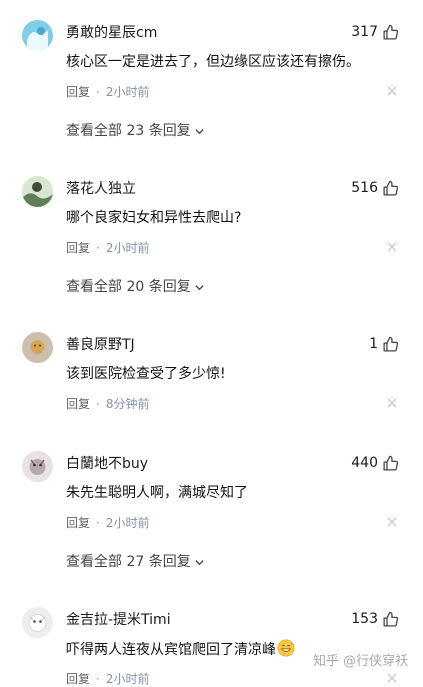 Image resolution: width=423 pixels, height=687 pixels. What do you see at coordinates (100, 345) in the screenshot?
I see `username: 善良原野TJ` at bounding box center [100, 345].